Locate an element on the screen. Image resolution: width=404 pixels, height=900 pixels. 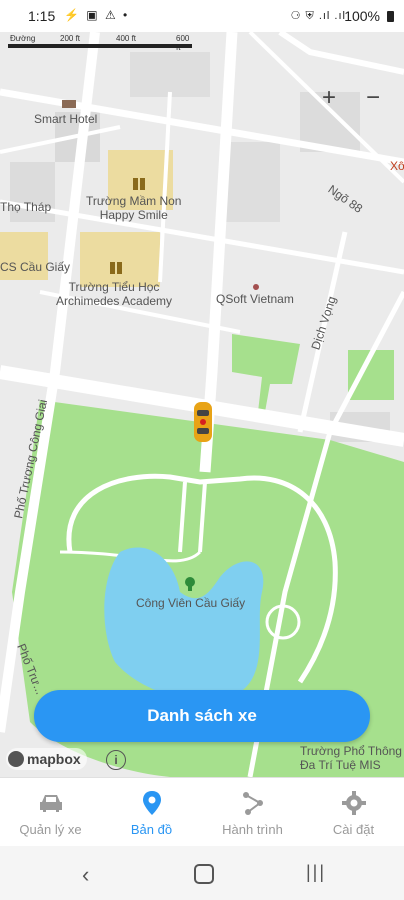
scale-label-600: 600 ft is located at coordinates (183, 43).